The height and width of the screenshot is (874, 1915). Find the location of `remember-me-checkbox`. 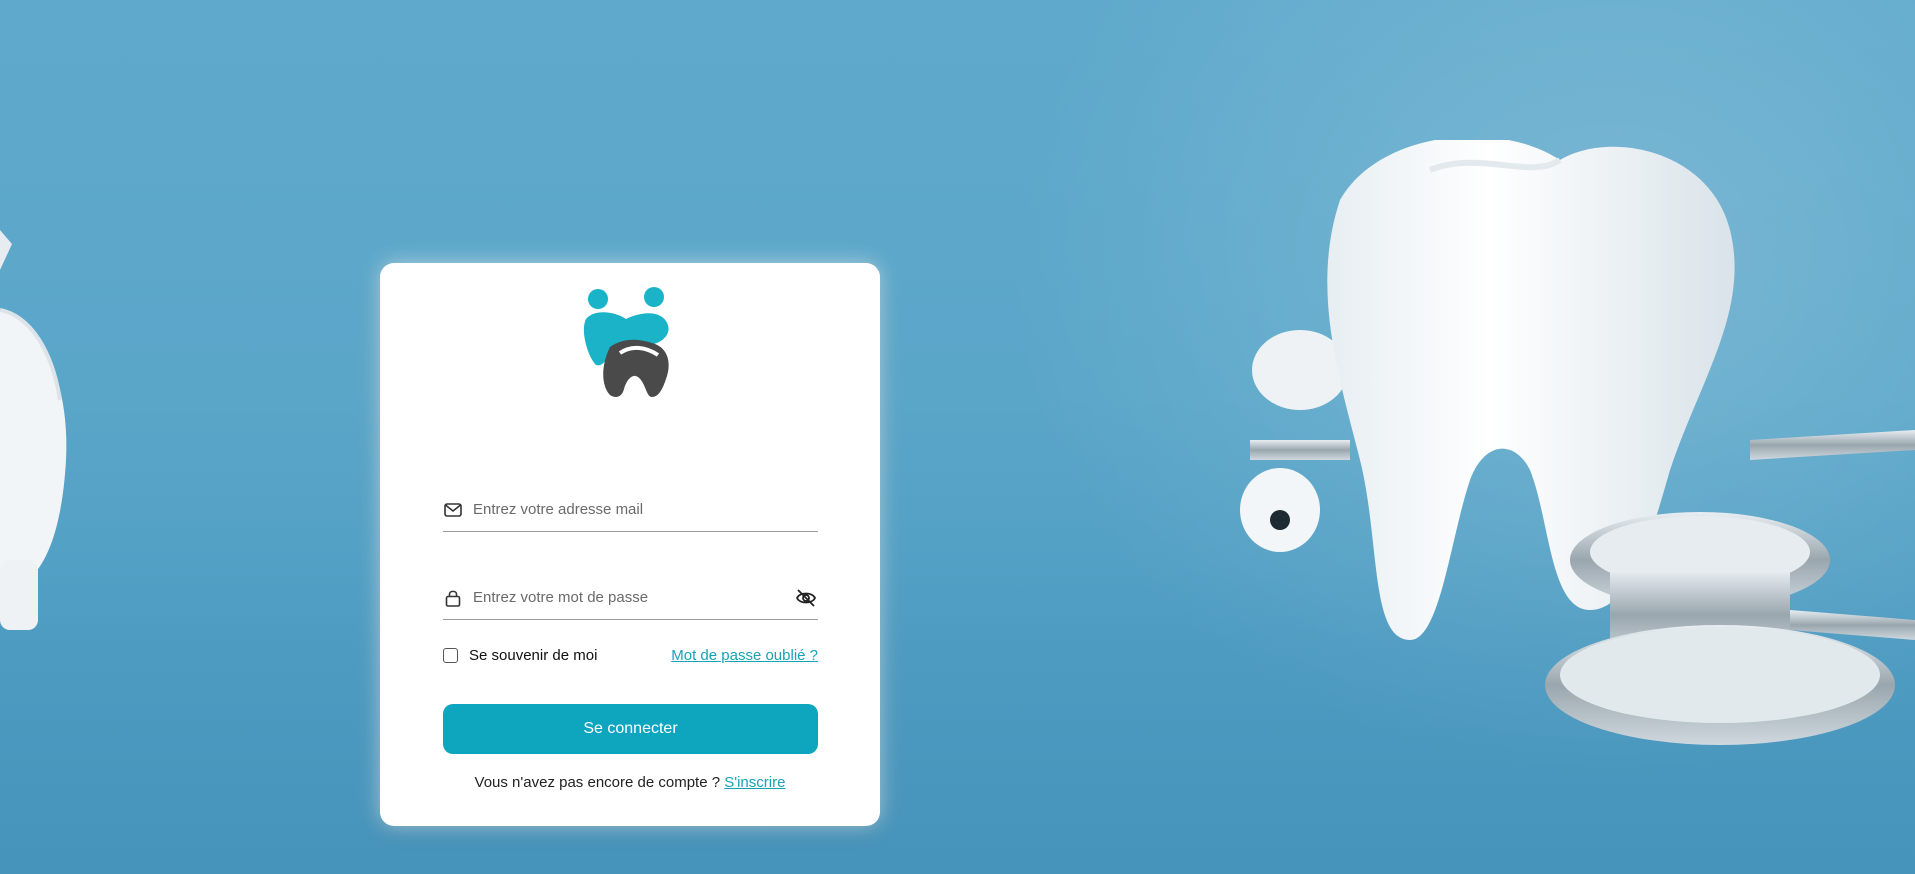

remember-me-checkbox is located at coordinates (450, 655).